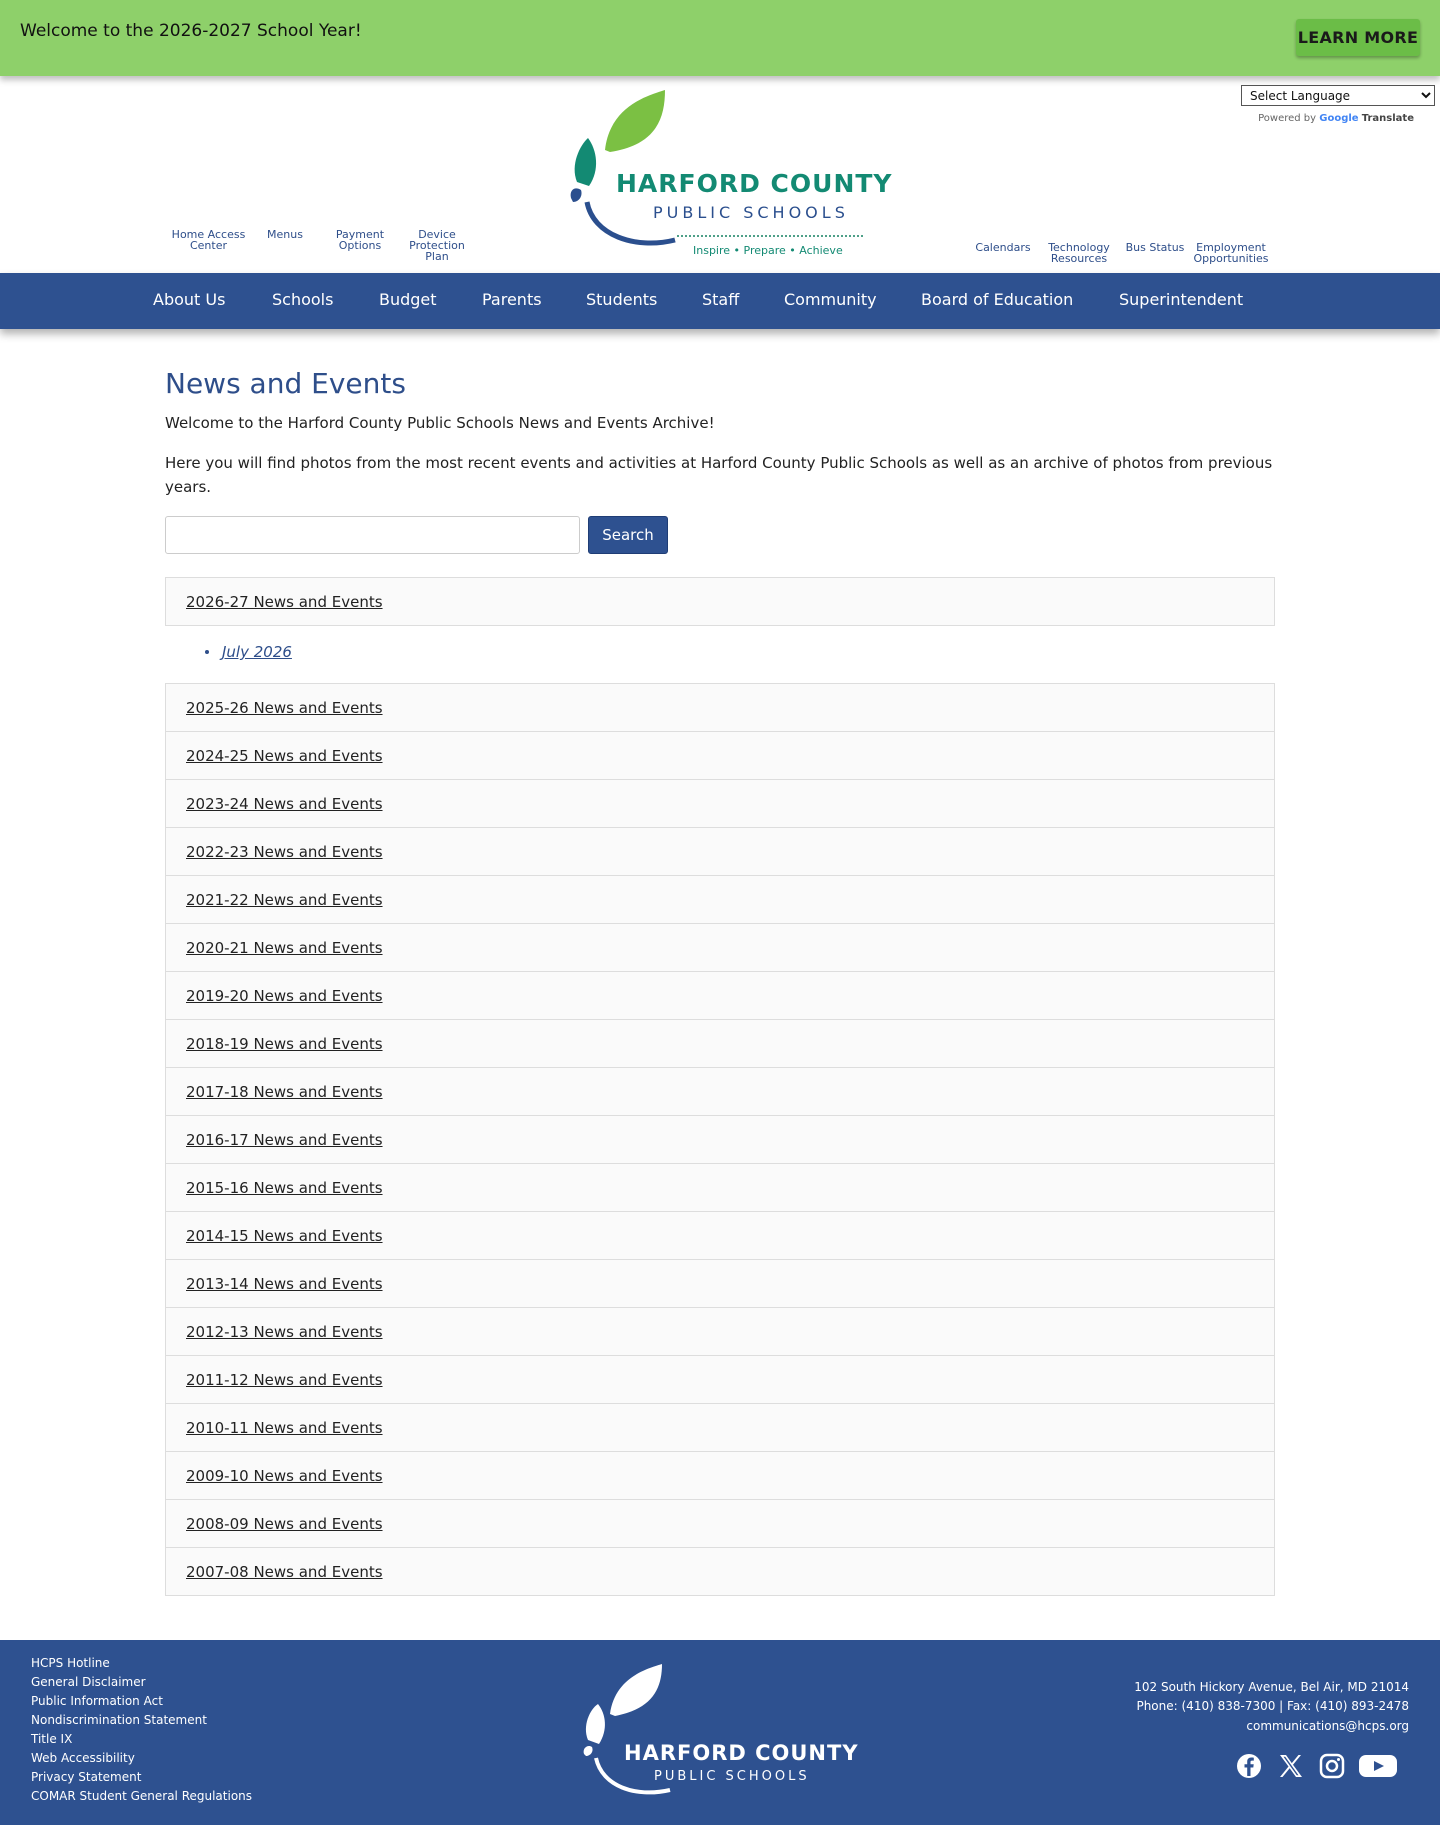 The image size is (1440, 1825). Describe the element at coordinates (720, 803) in the screenshot. I see `accordion-item: 2023-24 News and Events` at that location.